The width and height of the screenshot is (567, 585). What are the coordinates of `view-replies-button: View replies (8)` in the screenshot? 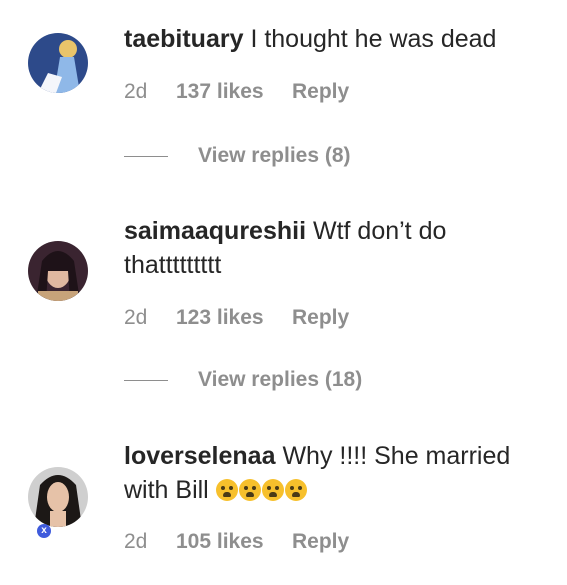 It's located at (237, 156).